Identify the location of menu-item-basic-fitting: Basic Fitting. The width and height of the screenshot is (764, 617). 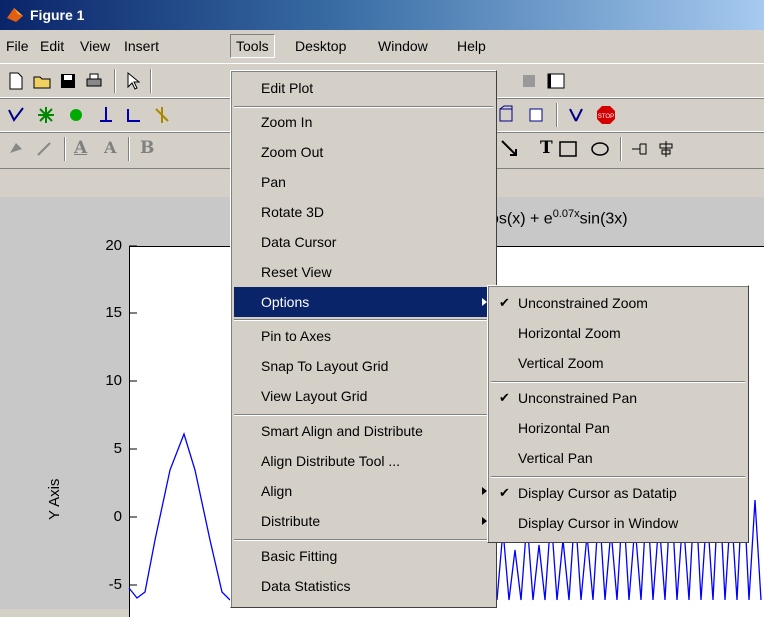
(363, 556).